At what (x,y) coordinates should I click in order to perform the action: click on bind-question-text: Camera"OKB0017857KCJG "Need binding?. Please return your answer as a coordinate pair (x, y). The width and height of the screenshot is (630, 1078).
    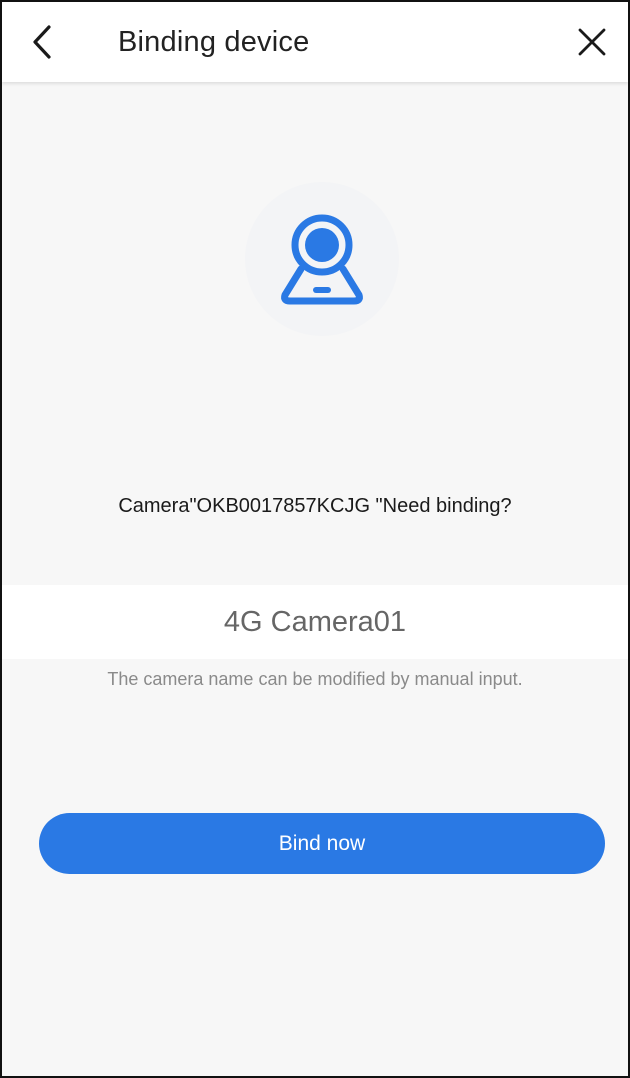
    Looking at the image, I should click on (315, 506).